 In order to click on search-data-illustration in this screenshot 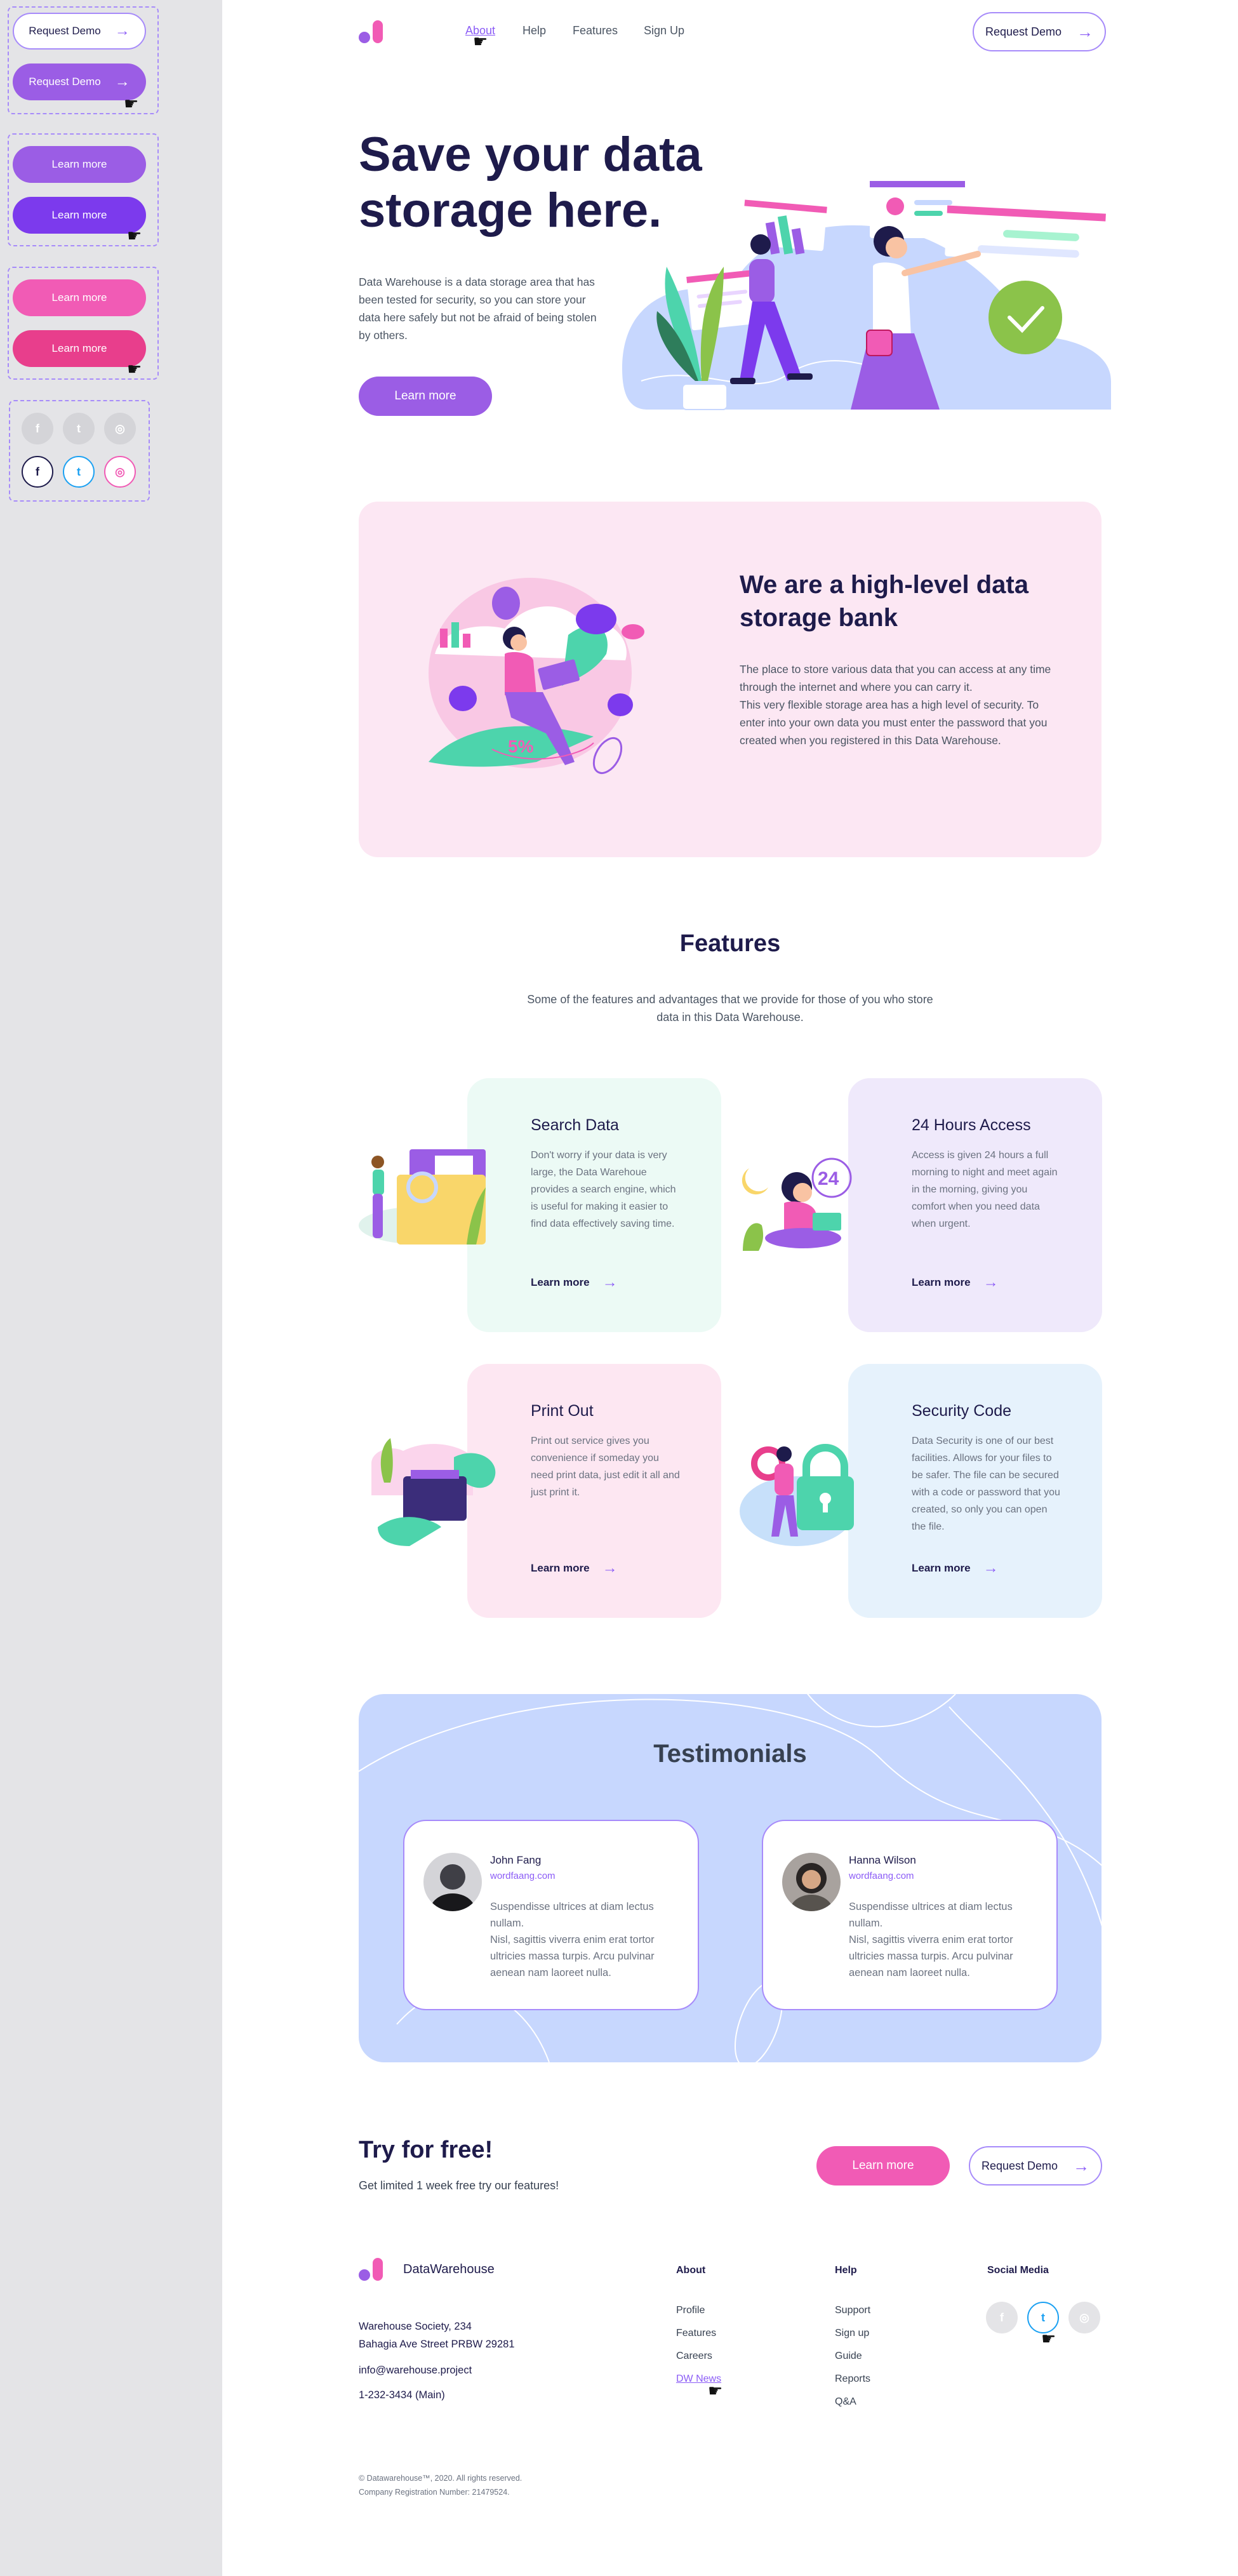, I will do `click(422, 1197)`.